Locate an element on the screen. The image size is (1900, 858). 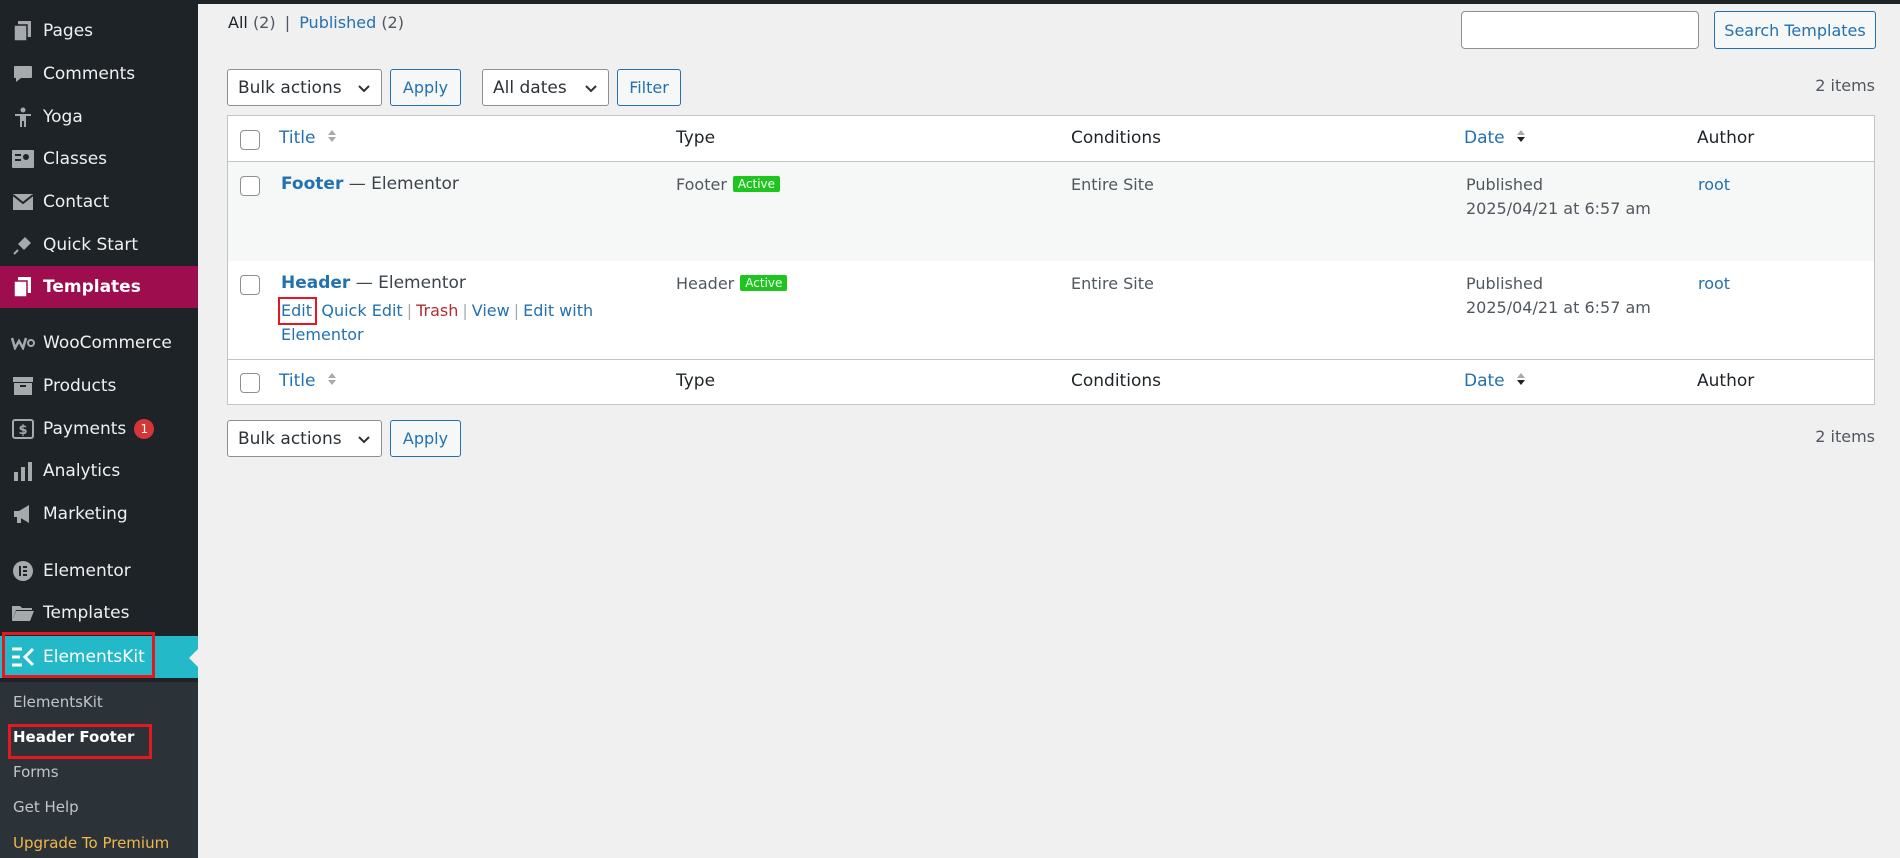
sidebar-item-analytics: Analytics is located at coordinates (99, 471).